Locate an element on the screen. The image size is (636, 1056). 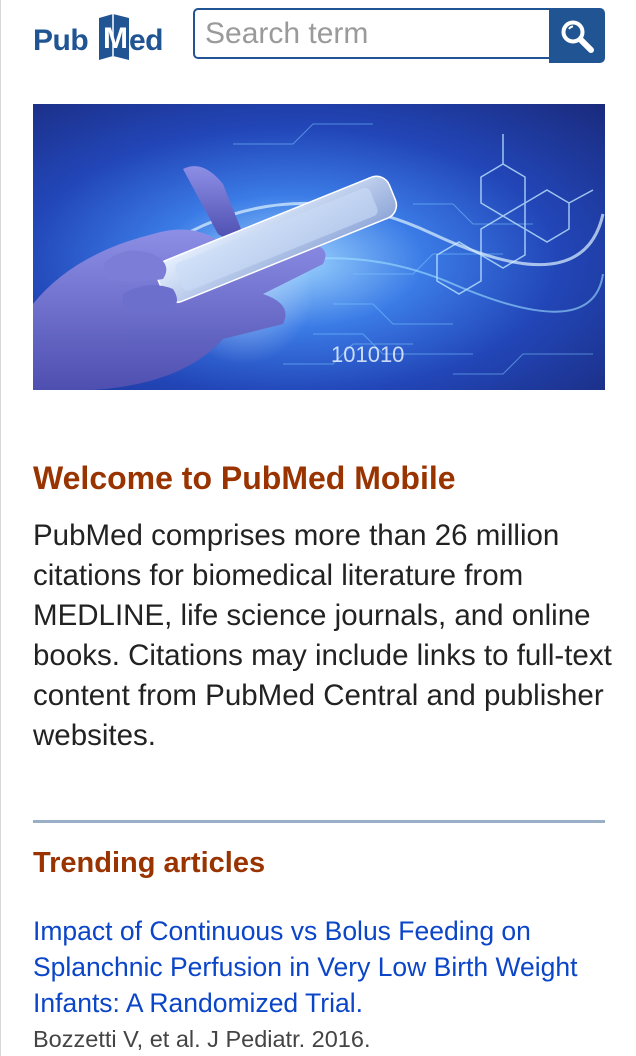
logo-pub-text: Pub is located at coordinates (61, 40).